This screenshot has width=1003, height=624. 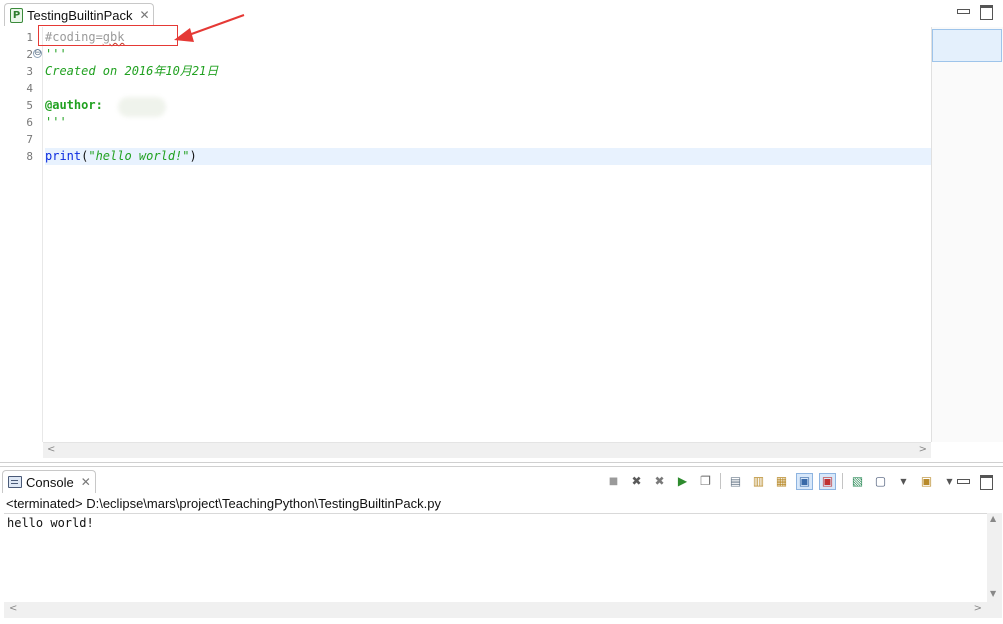 What do you see at coordinates (139, 156) in the screenshot?
I see `string-literal: "hello world!"` at bounding box center [139, 156].